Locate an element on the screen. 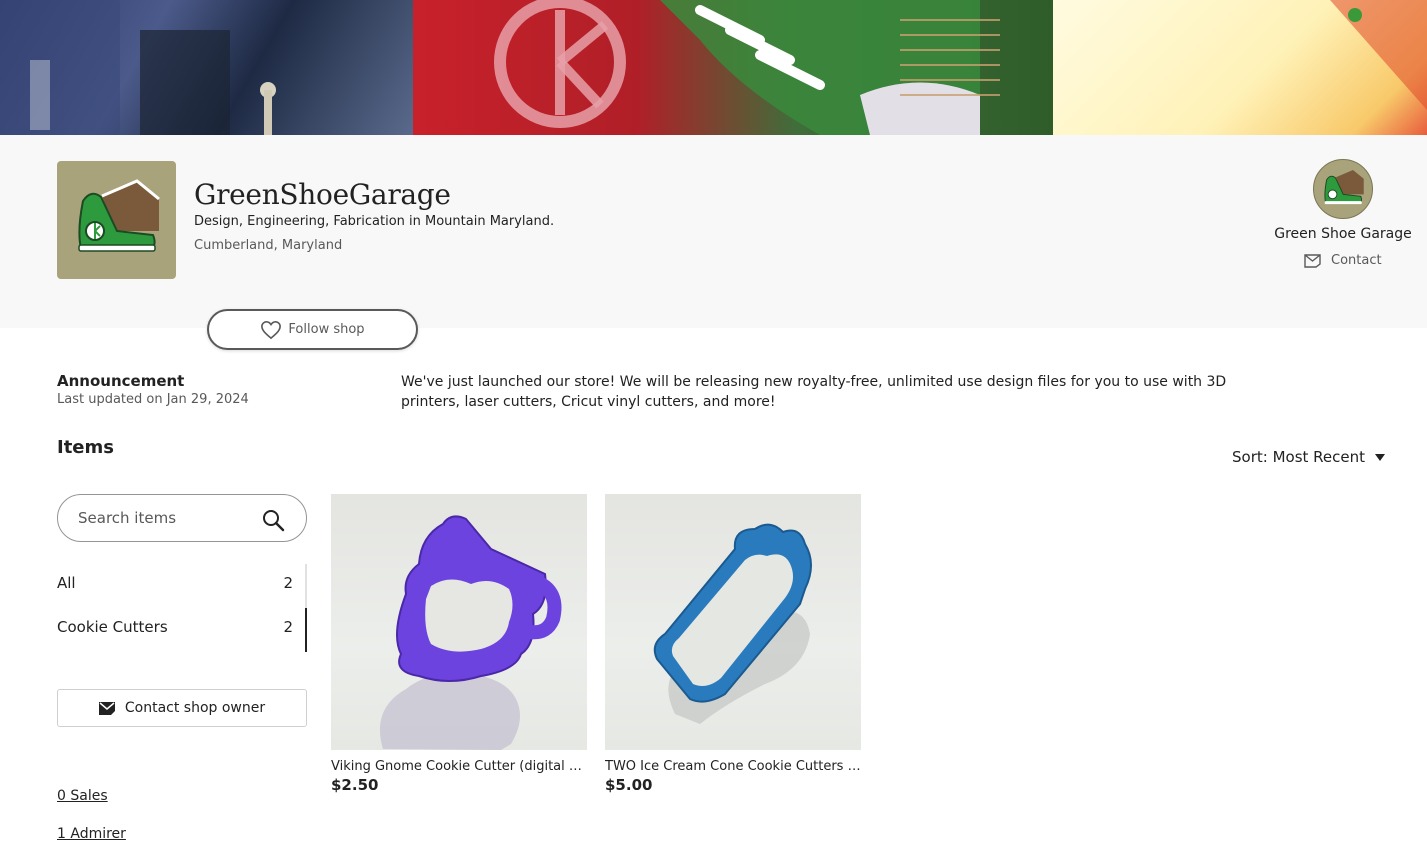 This screenshot has width=1427, height=866. sort-dropdown: Sort: Most Recent is located at coordinates (1308, 457).